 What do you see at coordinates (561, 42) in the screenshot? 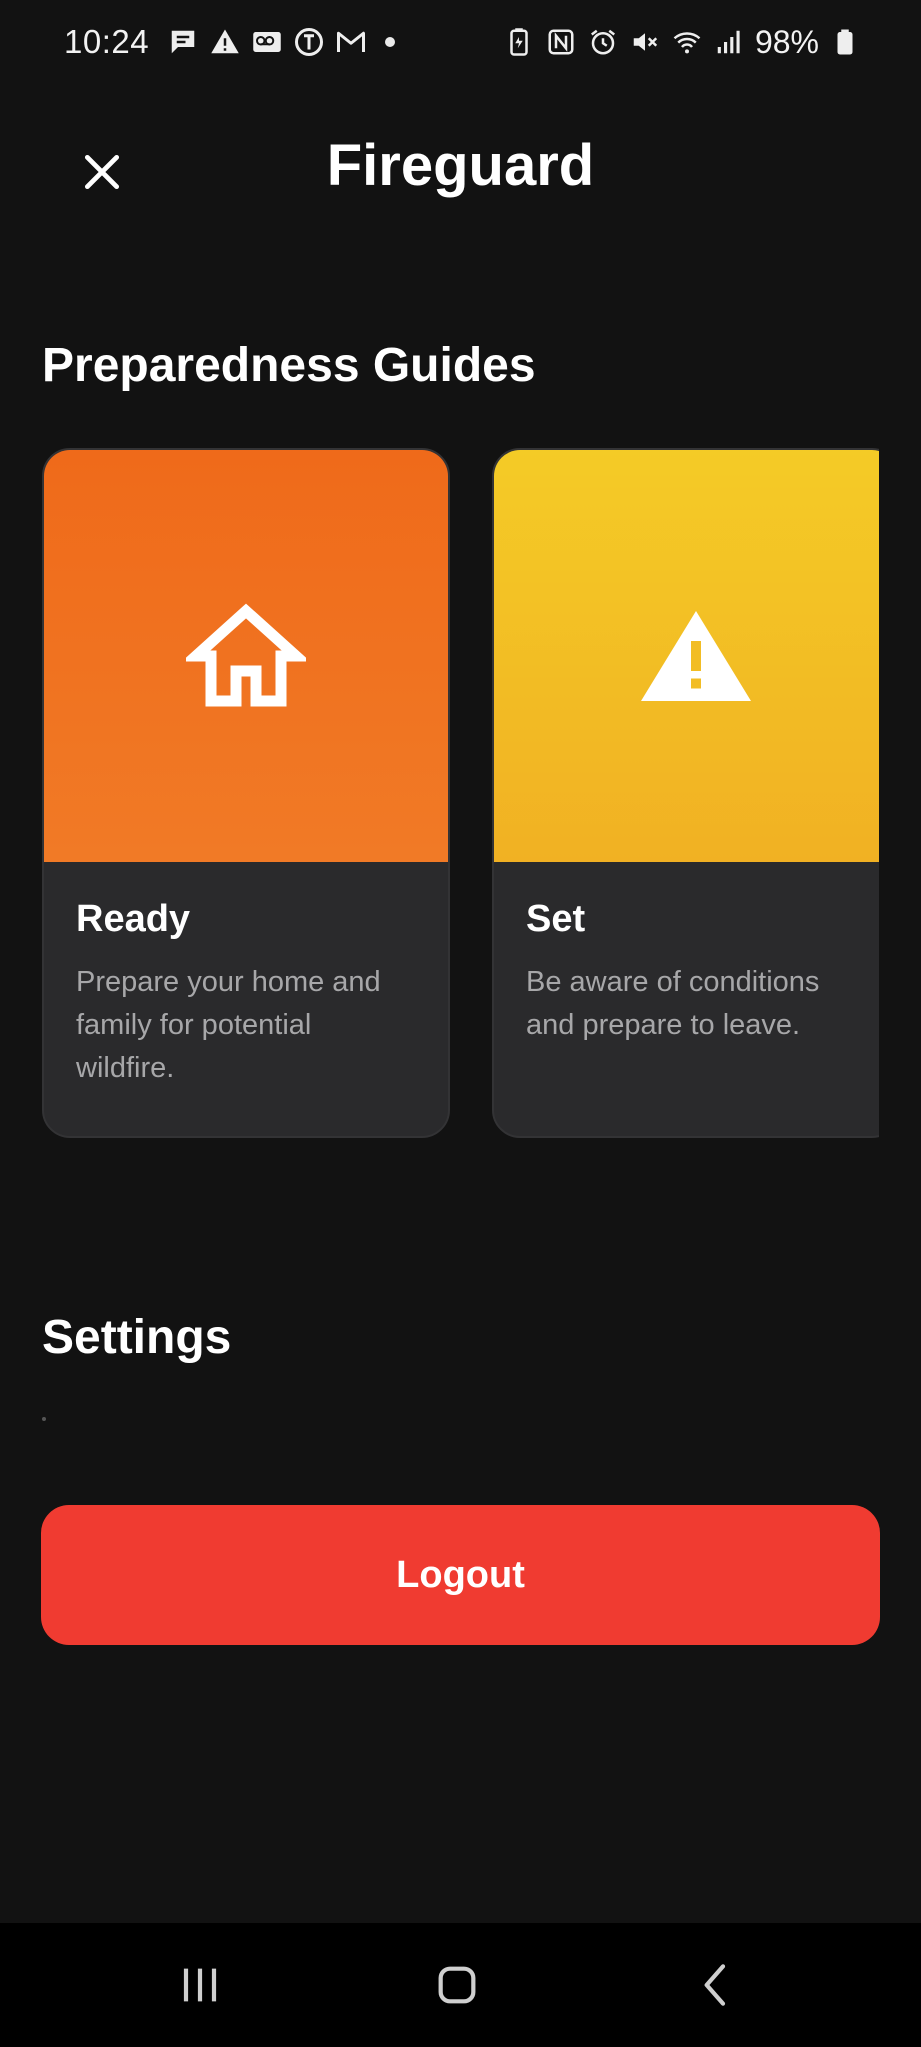
I see `nfc-icon` at bounding box center [561, 42].